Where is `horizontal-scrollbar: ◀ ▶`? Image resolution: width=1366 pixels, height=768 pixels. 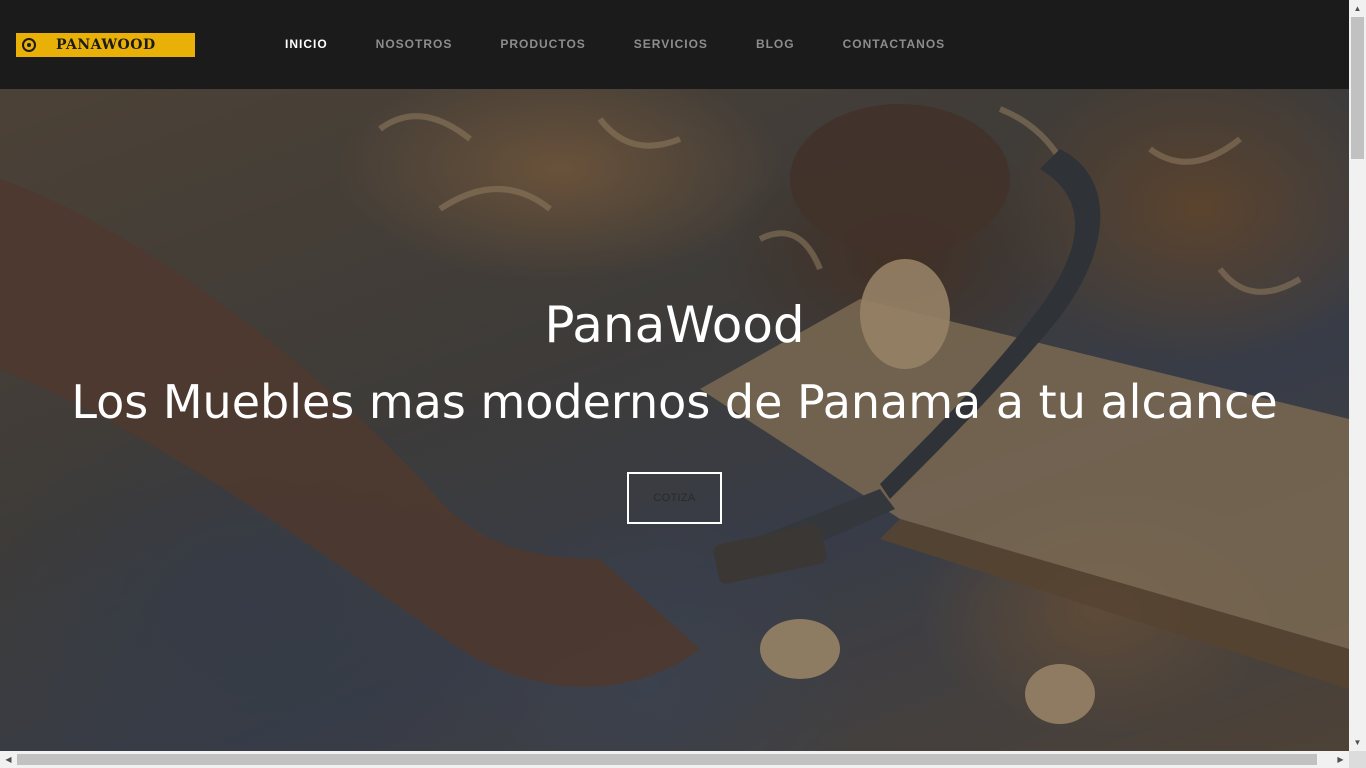
horizontal-scrollbar: ◀ ▶ is located at coordinates (674, 759).